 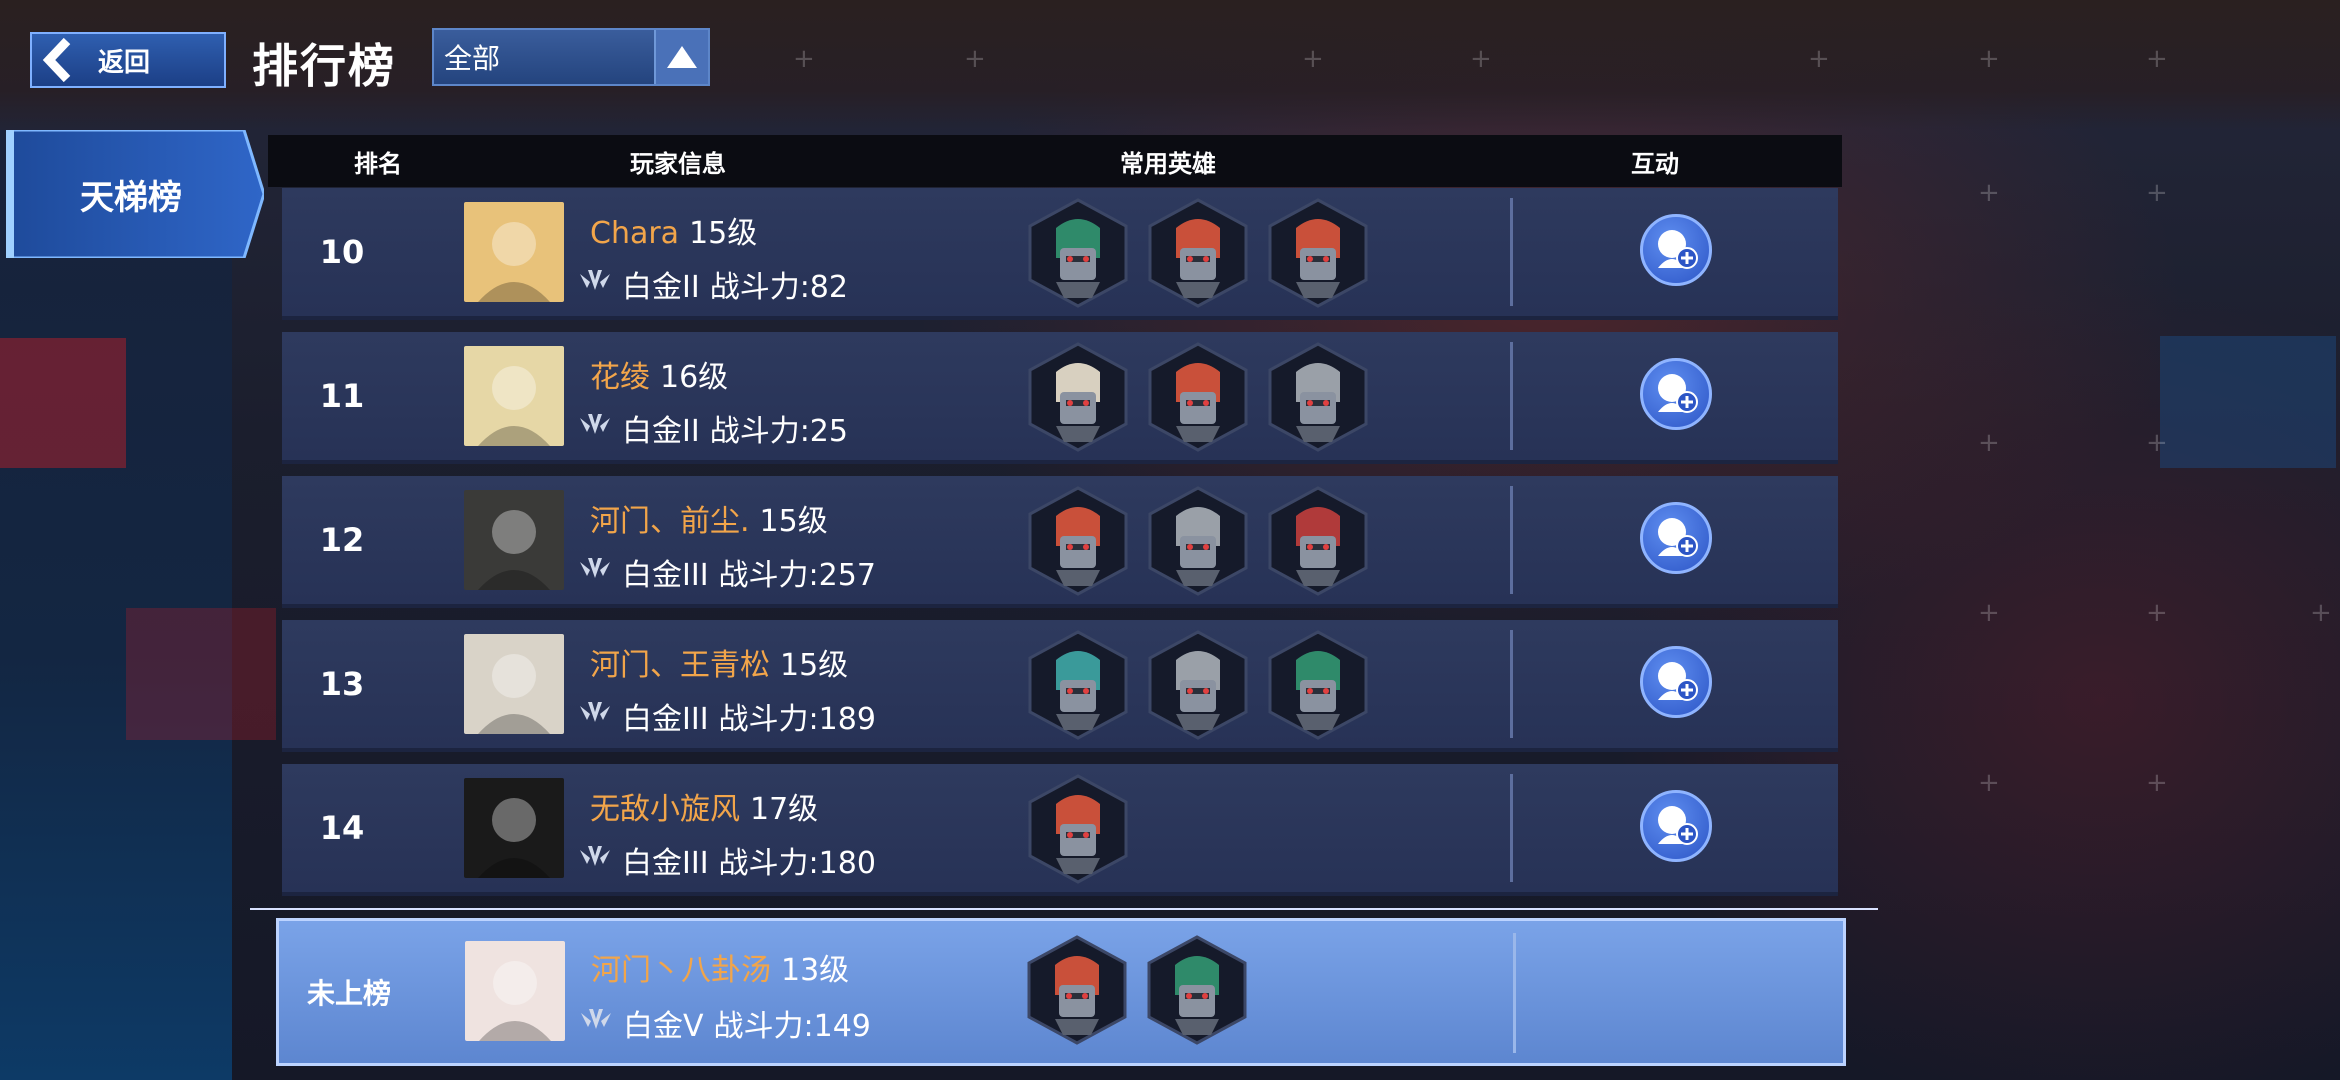 I want to click on back-button: 返回, so click(x=128, y=60).